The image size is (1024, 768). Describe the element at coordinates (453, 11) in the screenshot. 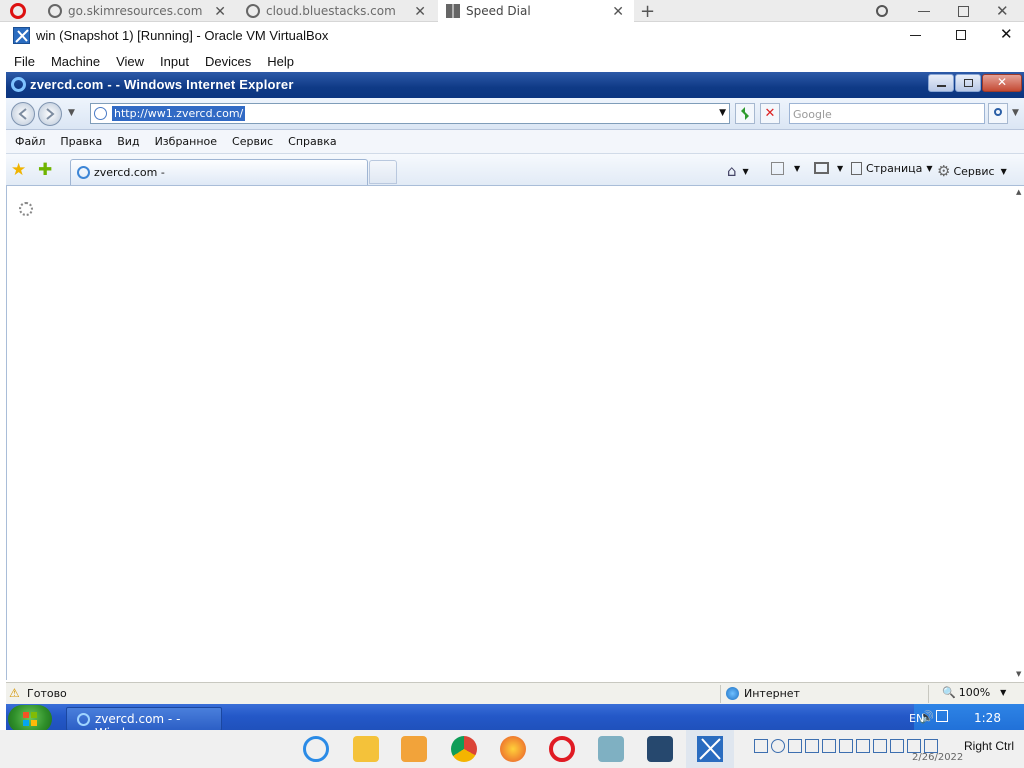

I see `speed-dial-icon` at that location.